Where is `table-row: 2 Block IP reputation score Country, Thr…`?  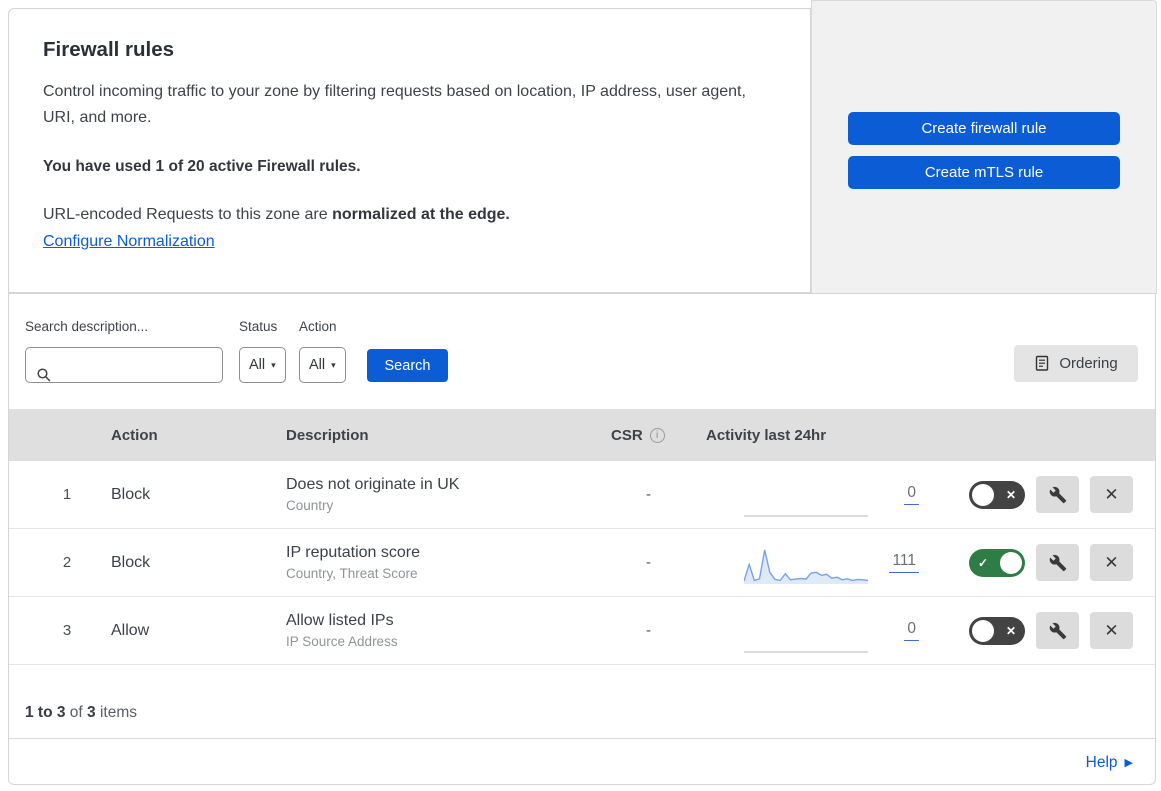
table-row: 2 Block IP reputation score Country, Thr… is located at coordinates (582, 563).